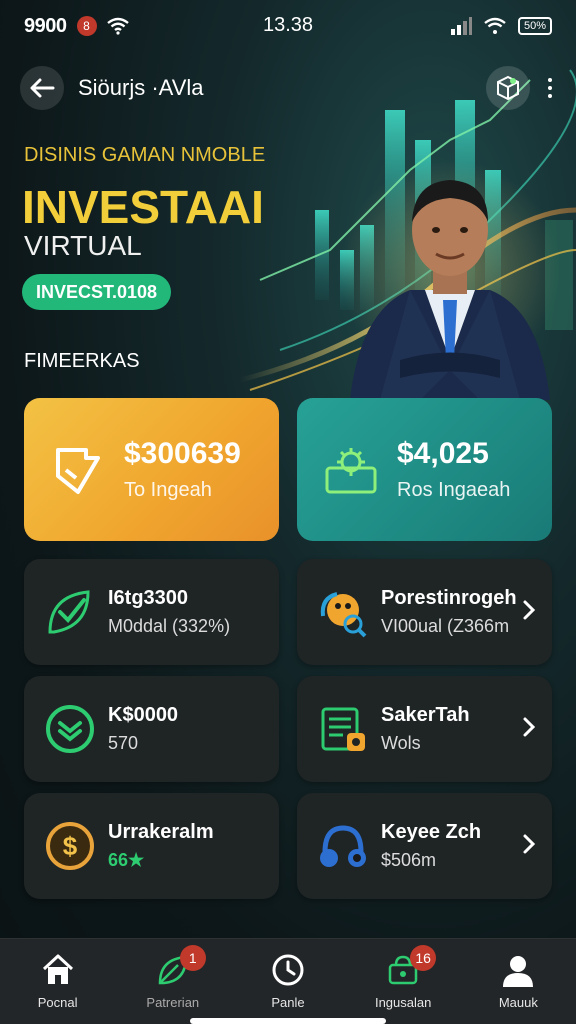 The height and width of the screenshot is (1024, 576). I want to click on stat-label: Ros Ingaeah, so click(454, 490).